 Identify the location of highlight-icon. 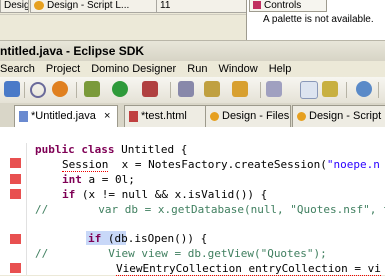
(330, 89).